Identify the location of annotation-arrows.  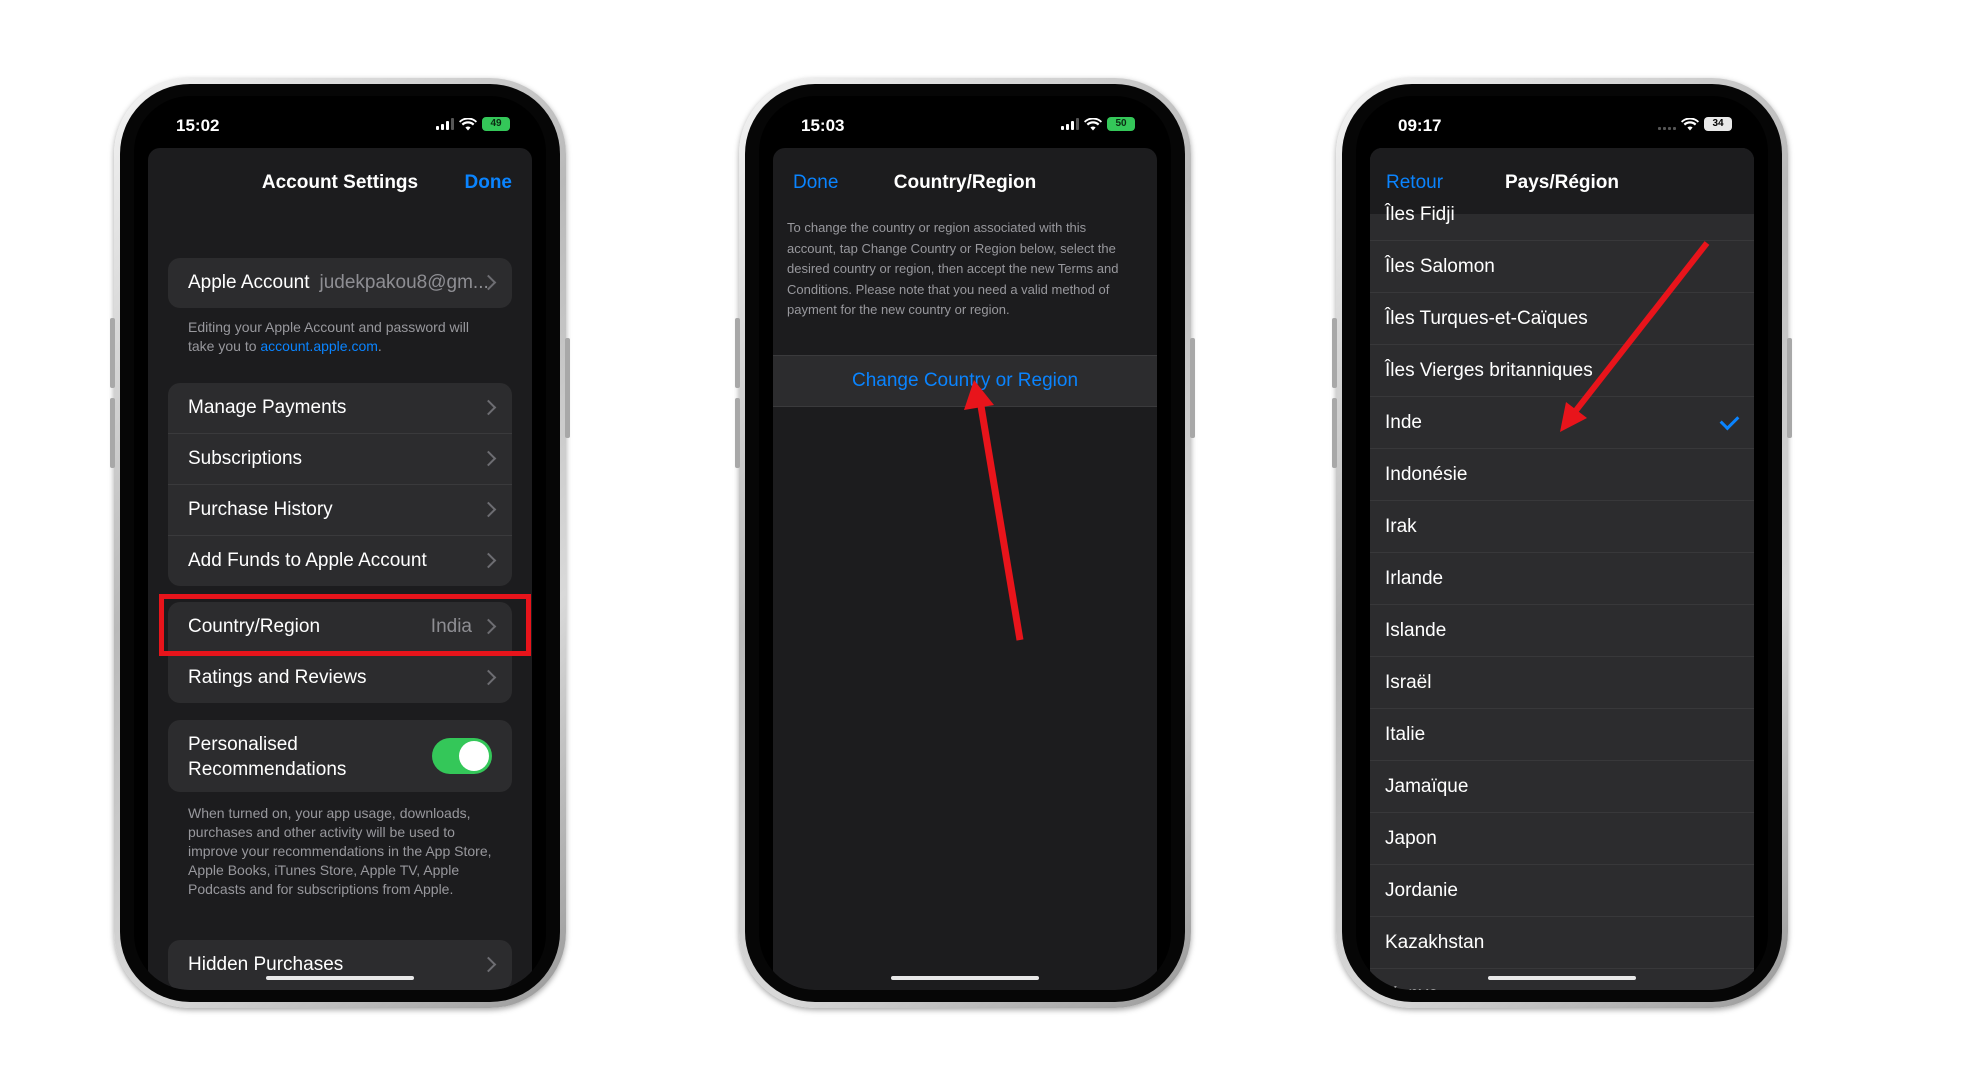
(1337, 441).